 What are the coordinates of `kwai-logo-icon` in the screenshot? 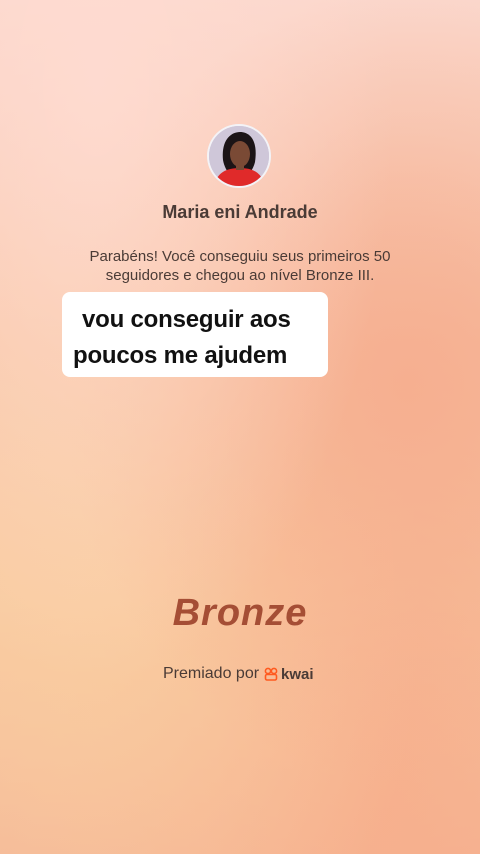 It's located at (271, 674).